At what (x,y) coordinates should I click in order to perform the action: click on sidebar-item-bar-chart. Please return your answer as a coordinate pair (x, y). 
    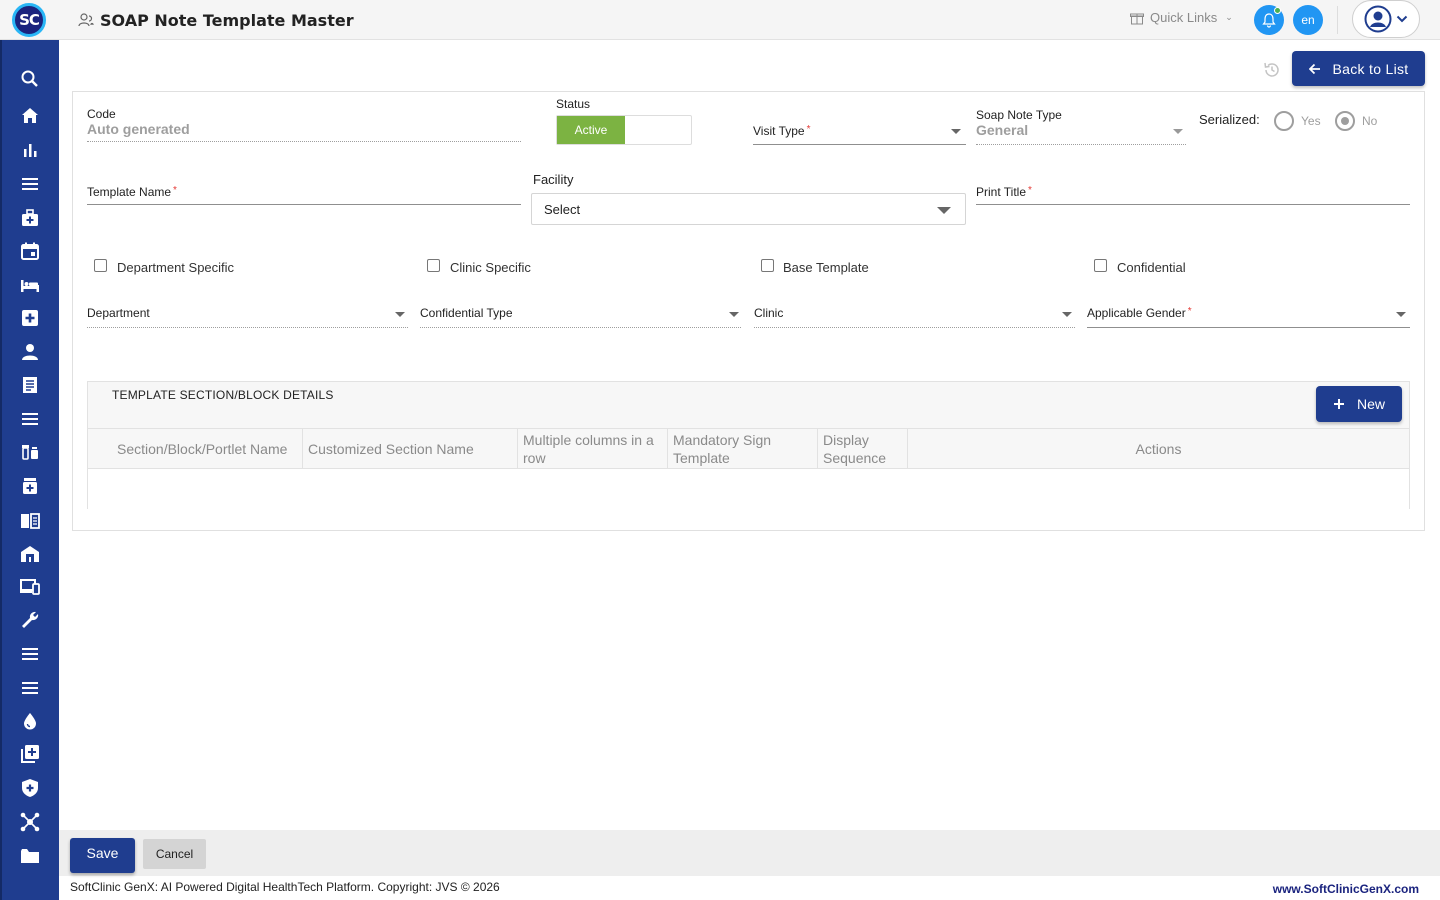
    Looking at the image, I should click on (30, 150).